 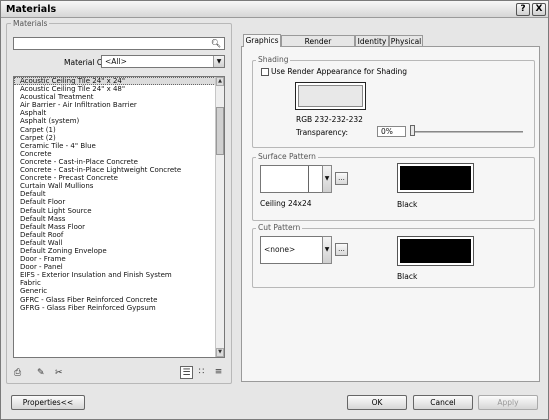 What do you see at coordinates (279, 227) in the screenshot?
I see `cut-pattern-group-label: Cut Pattern` at bounding box center [279, 227].